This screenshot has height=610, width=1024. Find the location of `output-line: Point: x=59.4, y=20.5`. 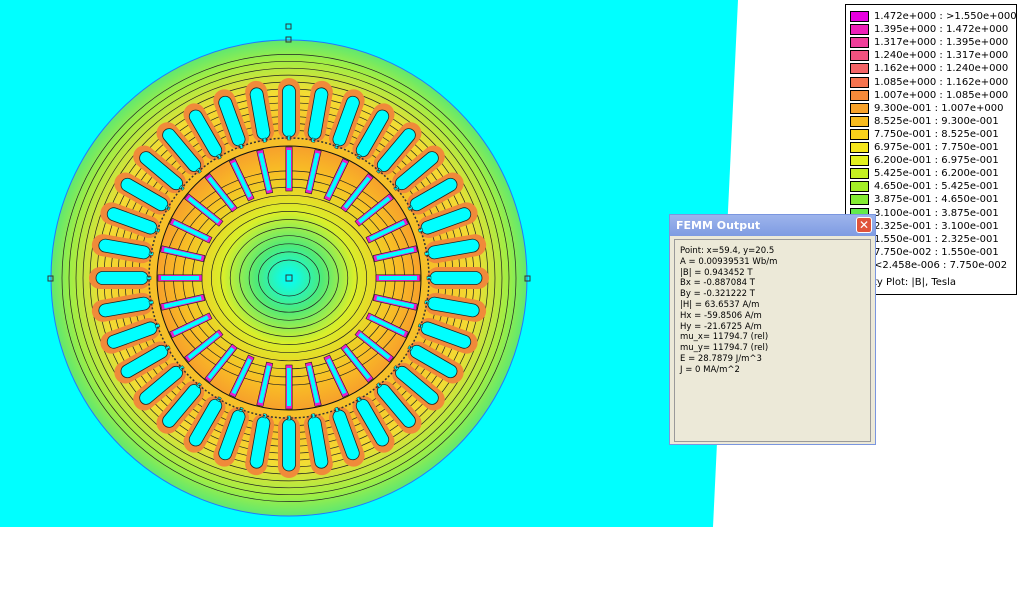

output-line: Point: x=59.4, y=20.5 is located at coordinates (727, 251).